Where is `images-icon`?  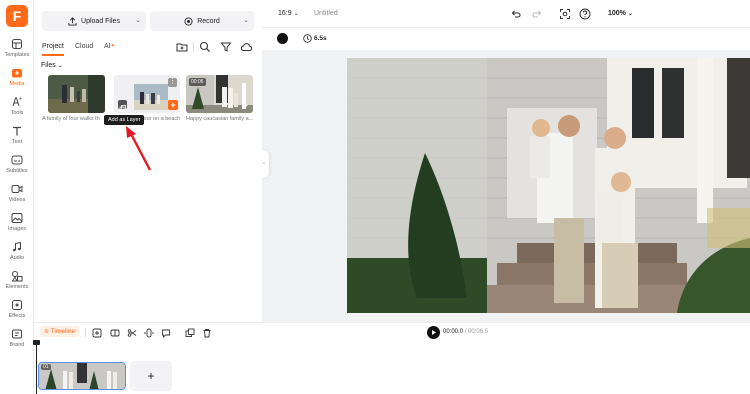
images-icon is located at coordinates (17, 218).